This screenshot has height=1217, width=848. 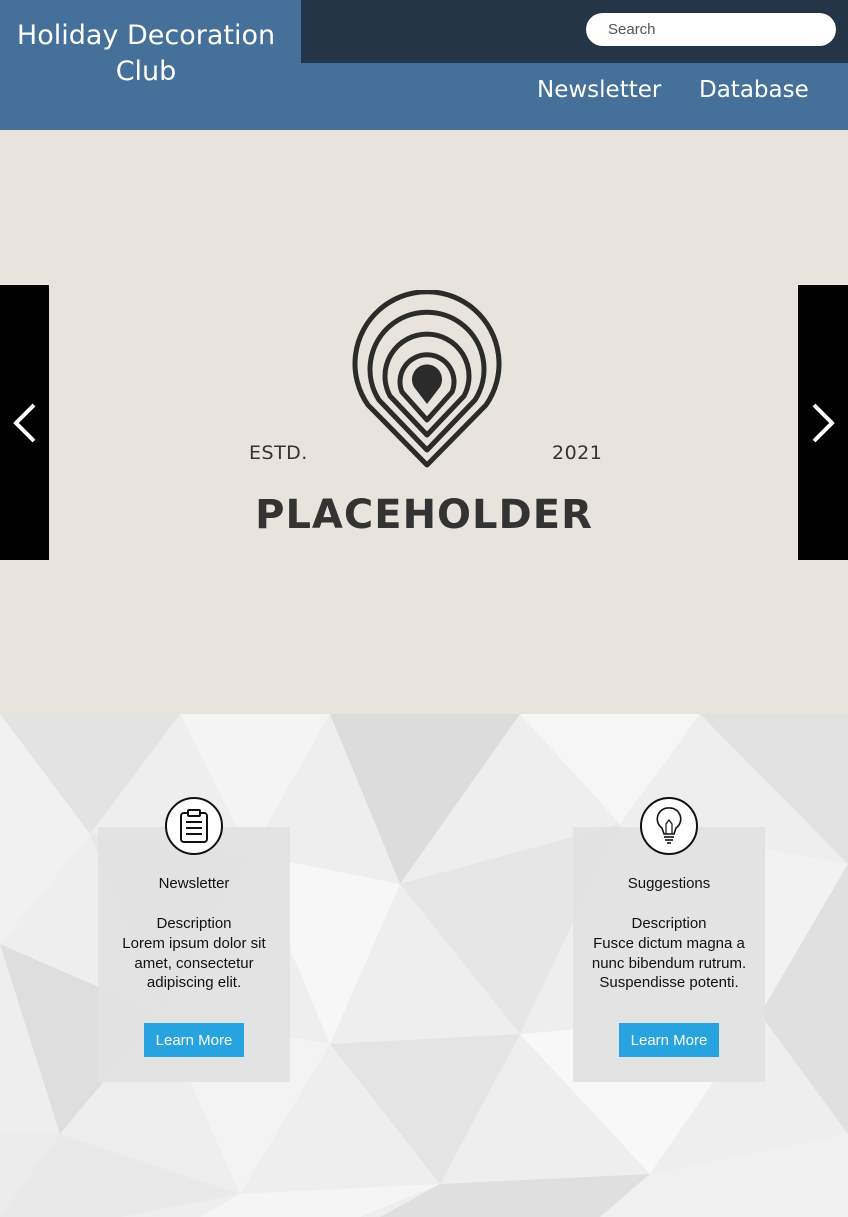 I want to click on feature-card-title: Newsletter, so click(x=194, y=883).